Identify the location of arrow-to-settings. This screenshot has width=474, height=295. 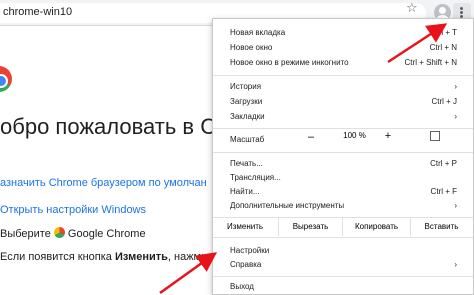
(188, 273).